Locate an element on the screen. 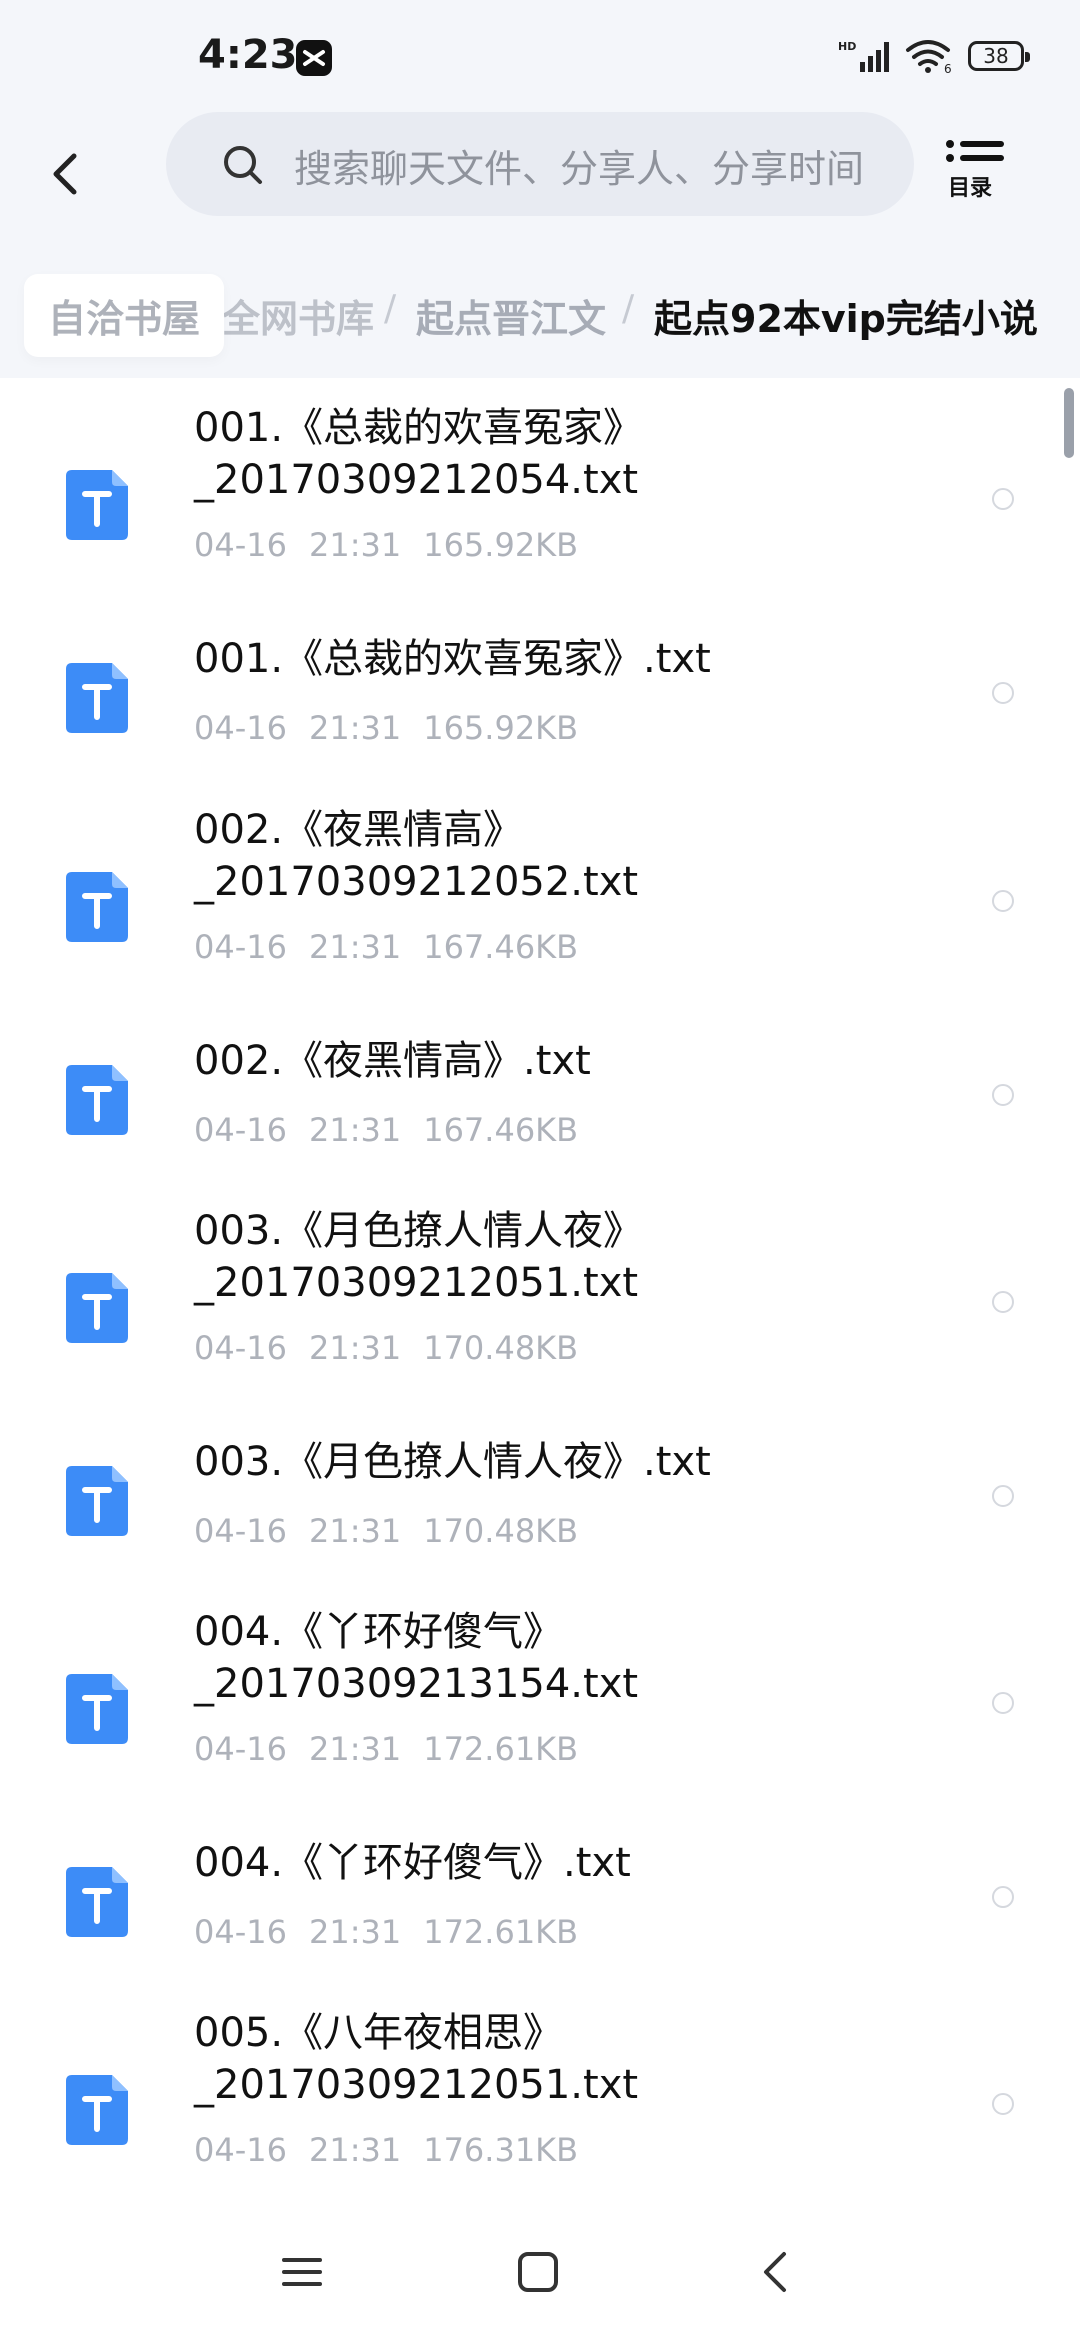 This screenshot has height=2340, width=1080. catalog-label: 目录 is located at coordinates (970, 188).